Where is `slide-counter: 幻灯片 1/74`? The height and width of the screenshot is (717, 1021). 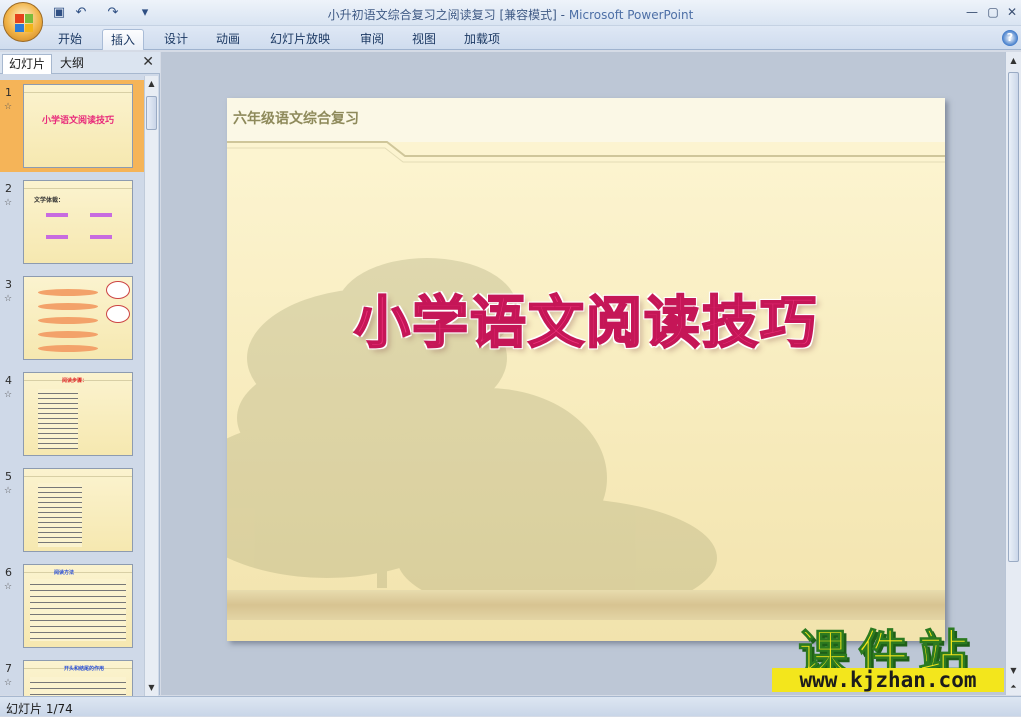
slide-counter: 幻灯片 1/74 is located at coordinates (39, 709).